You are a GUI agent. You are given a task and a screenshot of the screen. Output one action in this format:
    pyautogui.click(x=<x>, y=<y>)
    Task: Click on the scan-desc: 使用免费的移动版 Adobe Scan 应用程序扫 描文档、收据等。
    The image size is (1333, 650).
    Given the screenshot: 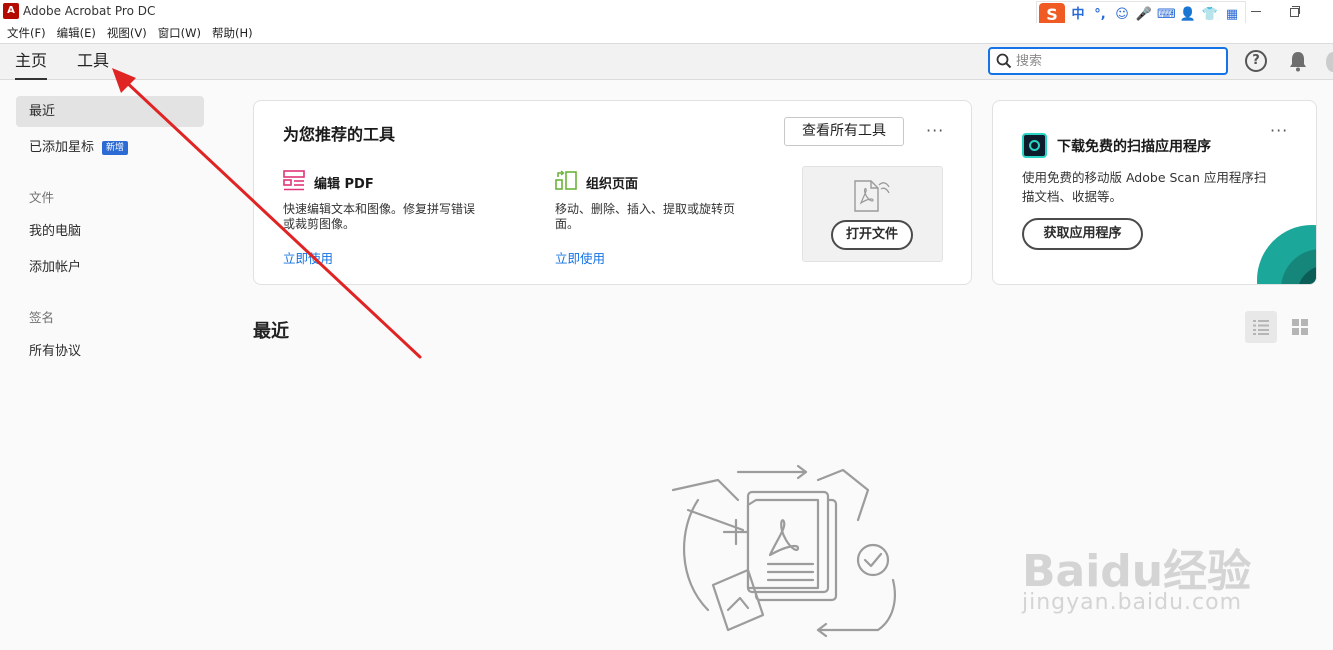 What is the action you would take?
    pyautogui.click(x=1144, y=187)
    